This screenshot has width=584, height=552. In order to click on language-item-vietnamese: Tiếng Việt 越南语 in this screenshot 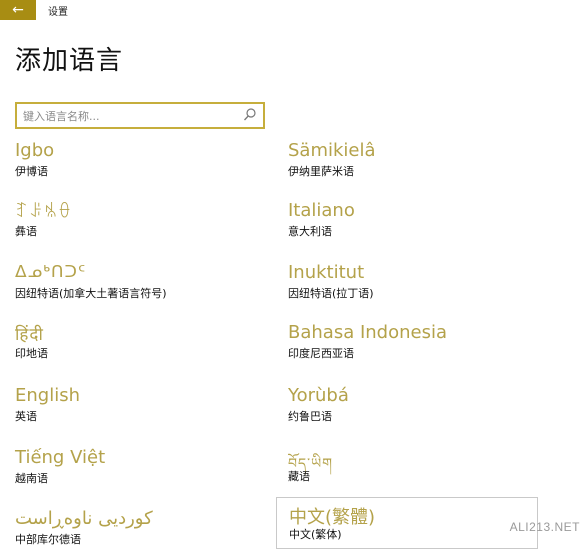, I will do `click(142, 469)`.